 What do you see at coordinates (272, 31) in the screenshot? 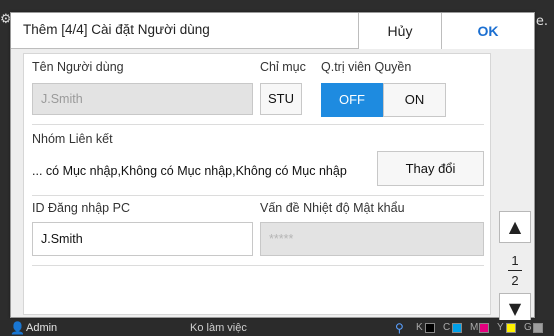
I see `dialog-title-bar: Thêm [4/4] Cài đặt Người dùng Hủy OK` at bounding box center [272, 31].